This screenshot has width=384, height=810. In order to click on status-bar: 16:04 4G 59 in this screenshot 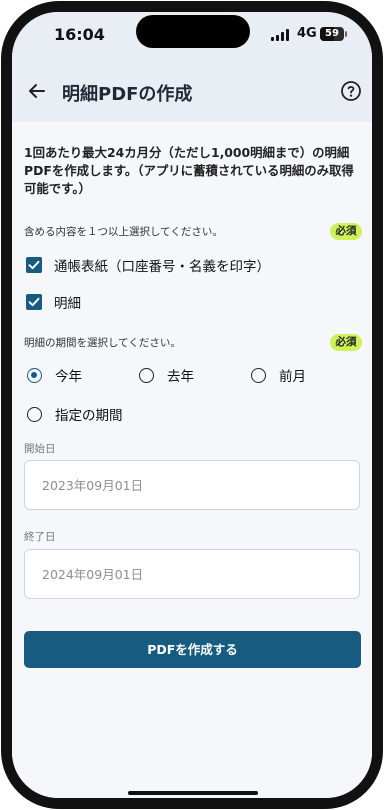, I will do `click(192, 34)`.